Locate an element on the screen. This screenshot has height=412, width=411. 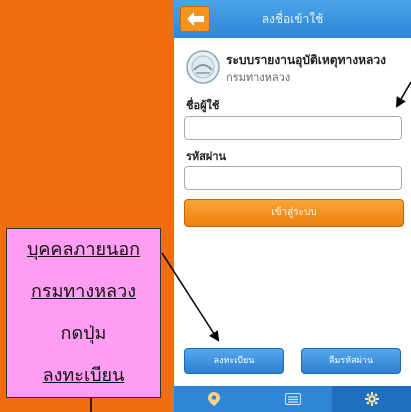
pointer-arrow-header is located at coordinates (403, 94).